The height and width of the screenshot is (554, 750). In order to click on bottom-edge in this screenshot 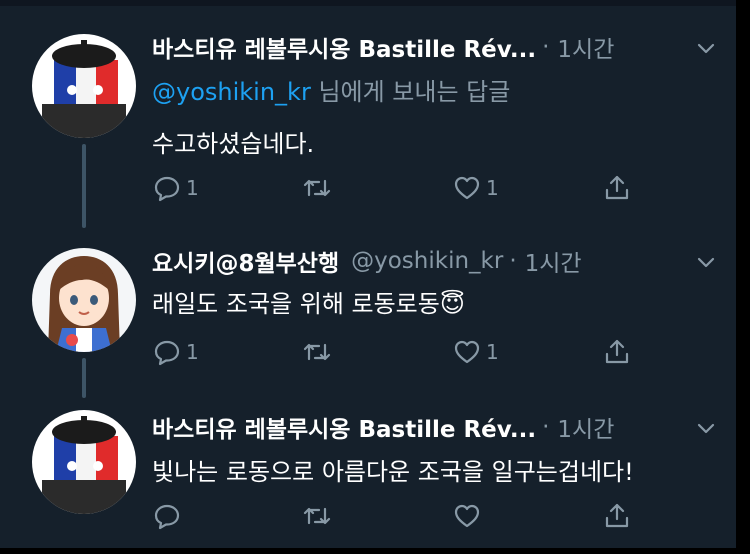, I will do `click(375, 551)`.